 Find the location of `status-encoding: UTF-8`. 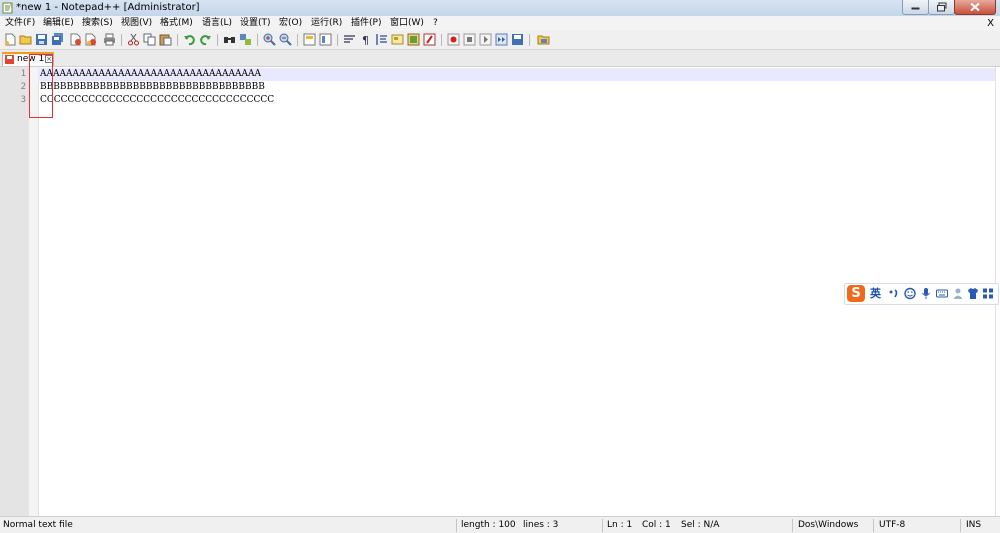

status-encoding: UTF-8 is located at coordinates (892, 525).